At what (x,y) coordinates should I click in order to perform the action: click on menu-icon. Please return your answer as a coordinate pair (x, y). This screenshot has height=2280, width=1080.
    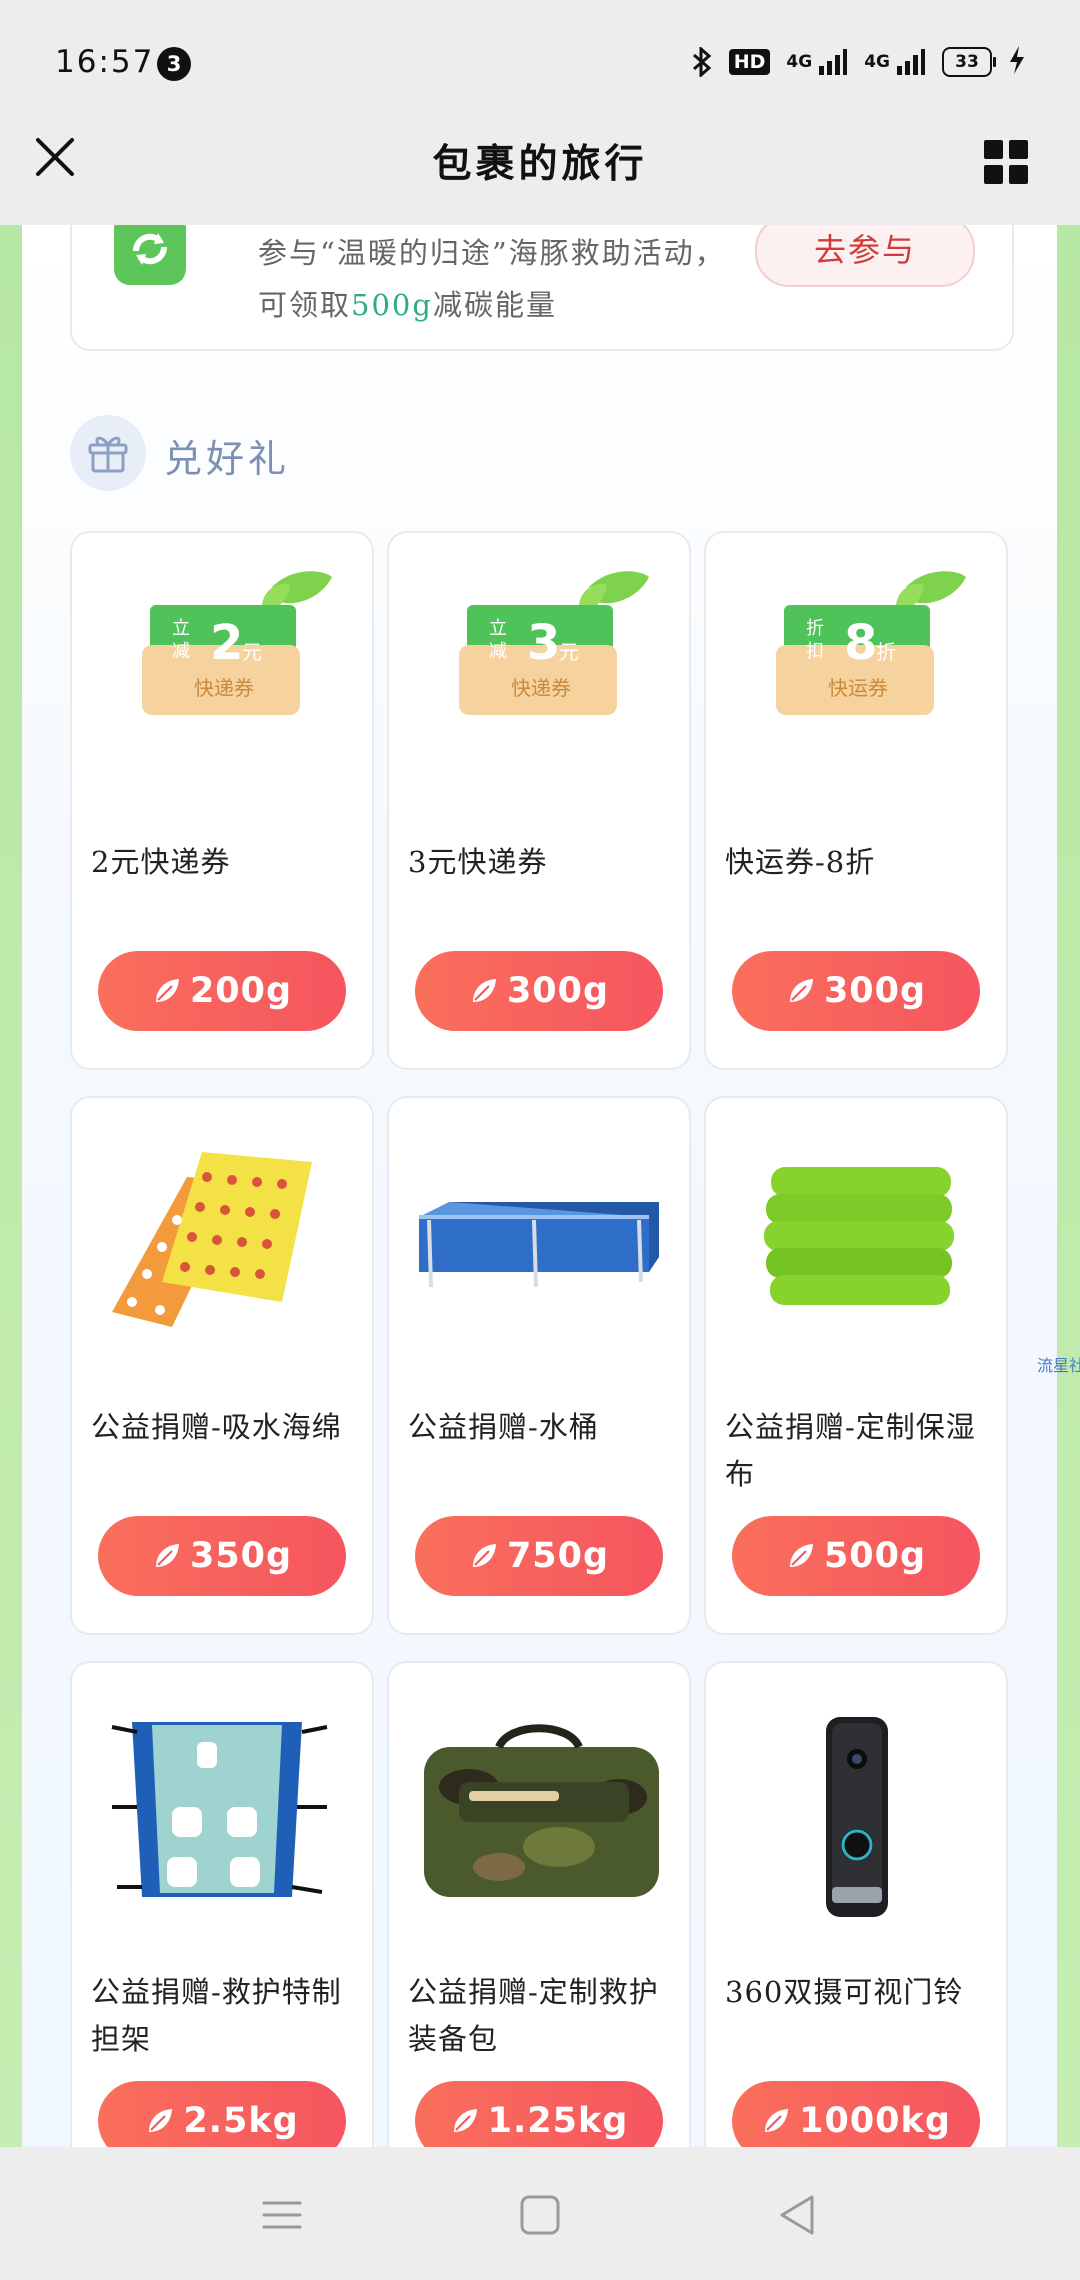
    Looking at the image, I should click on (282, 2215).